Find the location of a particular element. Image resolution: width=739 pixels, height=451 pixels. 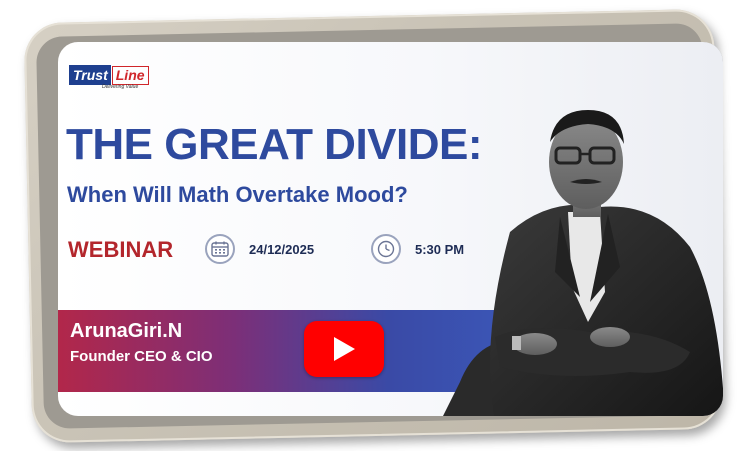

play-icon is located at coordinates (344, 349).